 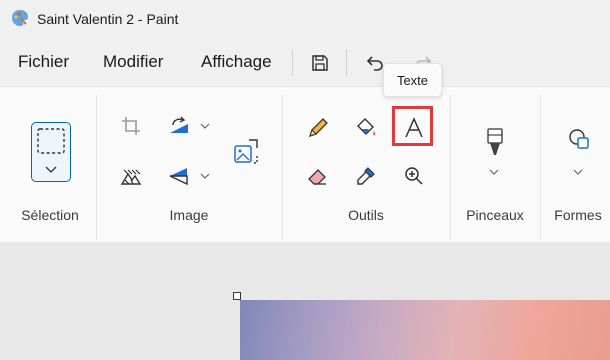 I want to click on eraser-icon, so click(x=317, y=177).